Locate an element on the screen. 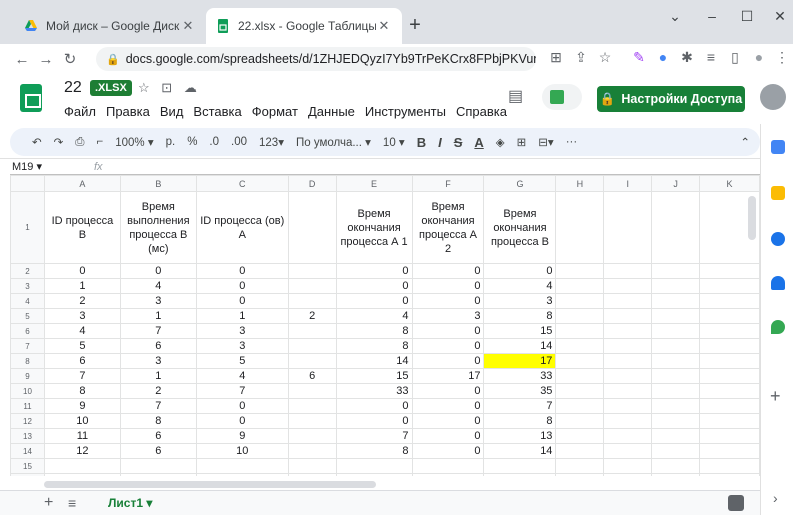  italic-button: I is located at coordinates (440, 142).